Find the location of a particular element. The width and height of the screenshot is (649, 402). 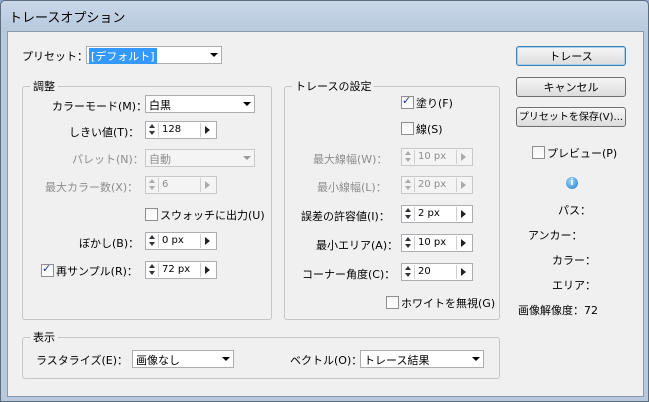

stroke-checkbox is located at coordinates (407, 128).